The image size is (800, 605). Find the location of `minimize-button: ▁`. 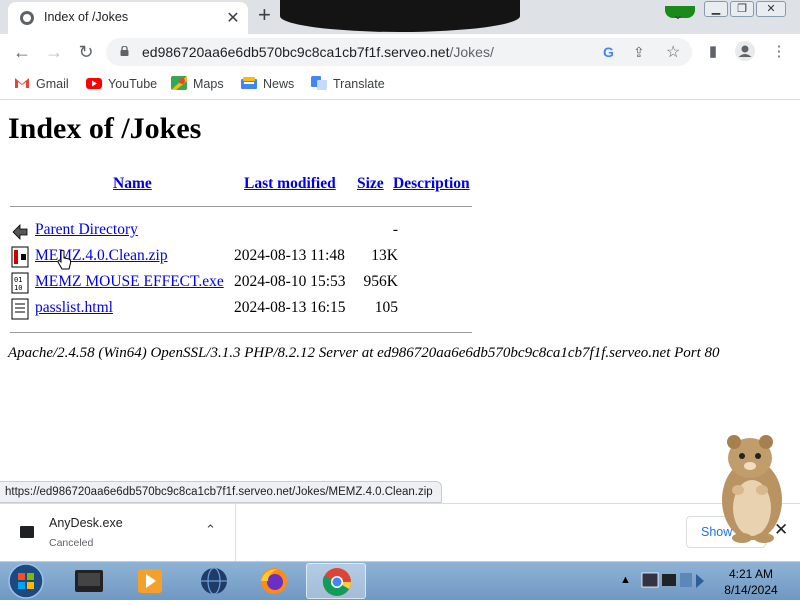

minimize-button: ▁ is located at coordinates (716, 9).